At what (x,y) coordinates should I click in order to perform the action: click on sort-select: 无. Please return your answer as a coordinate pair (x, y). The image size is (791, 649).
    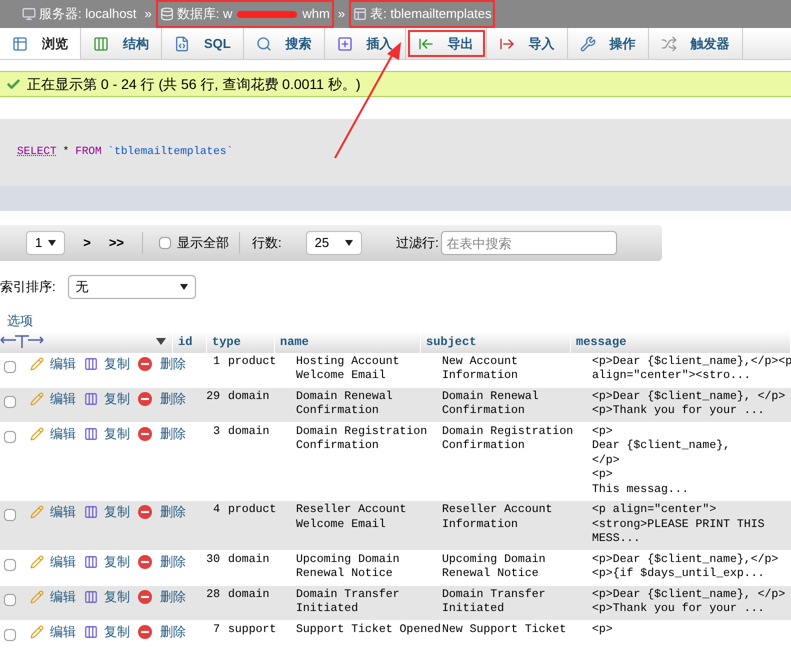
    Looking at the image, I should click on (132, 287).